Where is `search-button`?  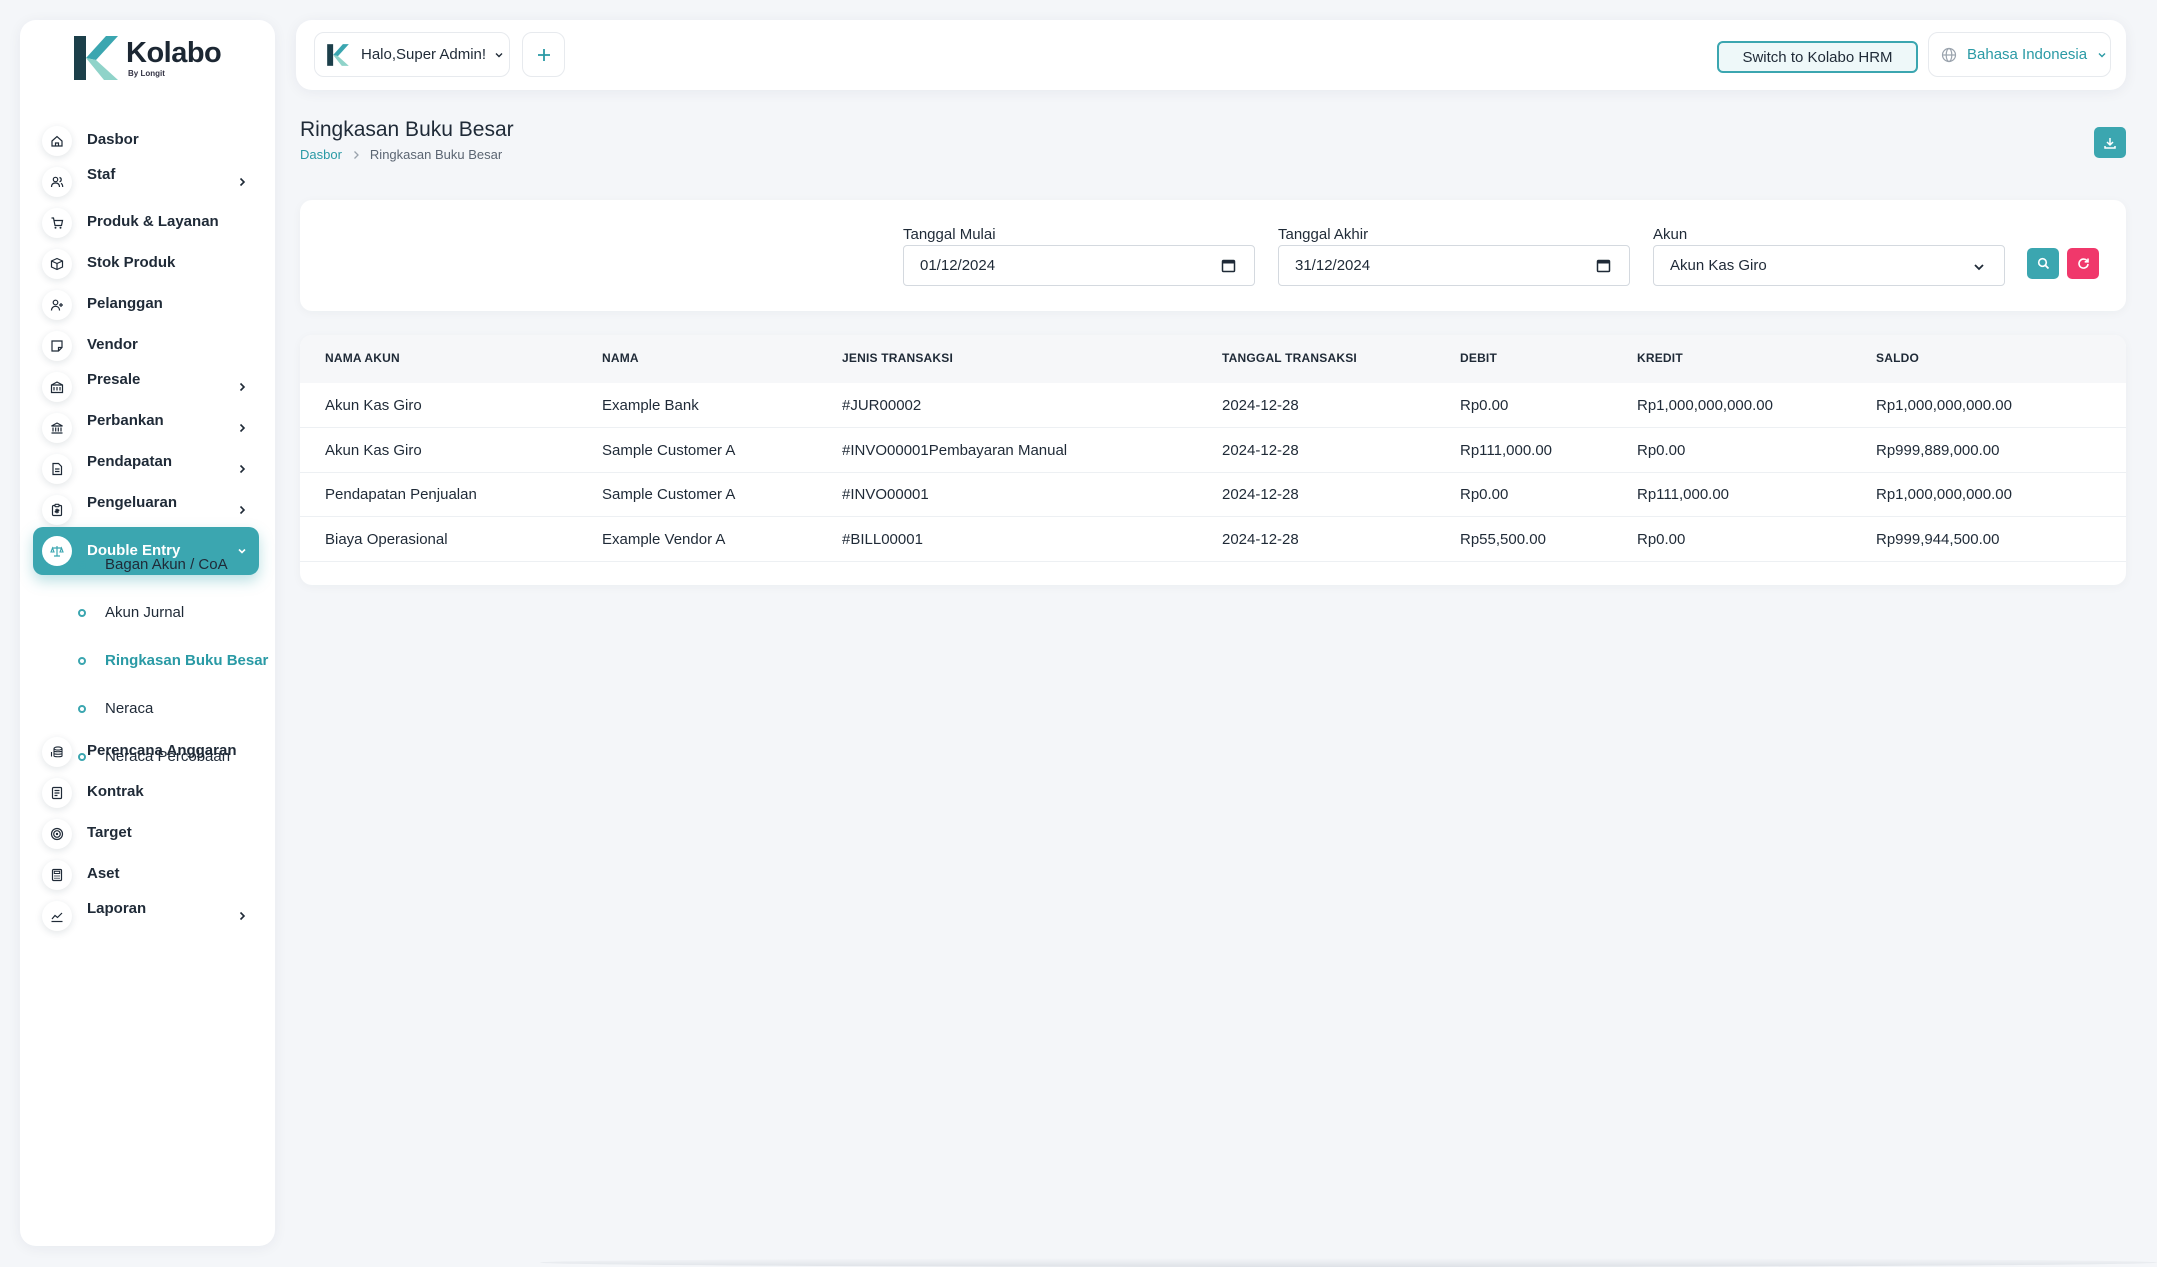
search-button is located at coordinates (2043, 263).